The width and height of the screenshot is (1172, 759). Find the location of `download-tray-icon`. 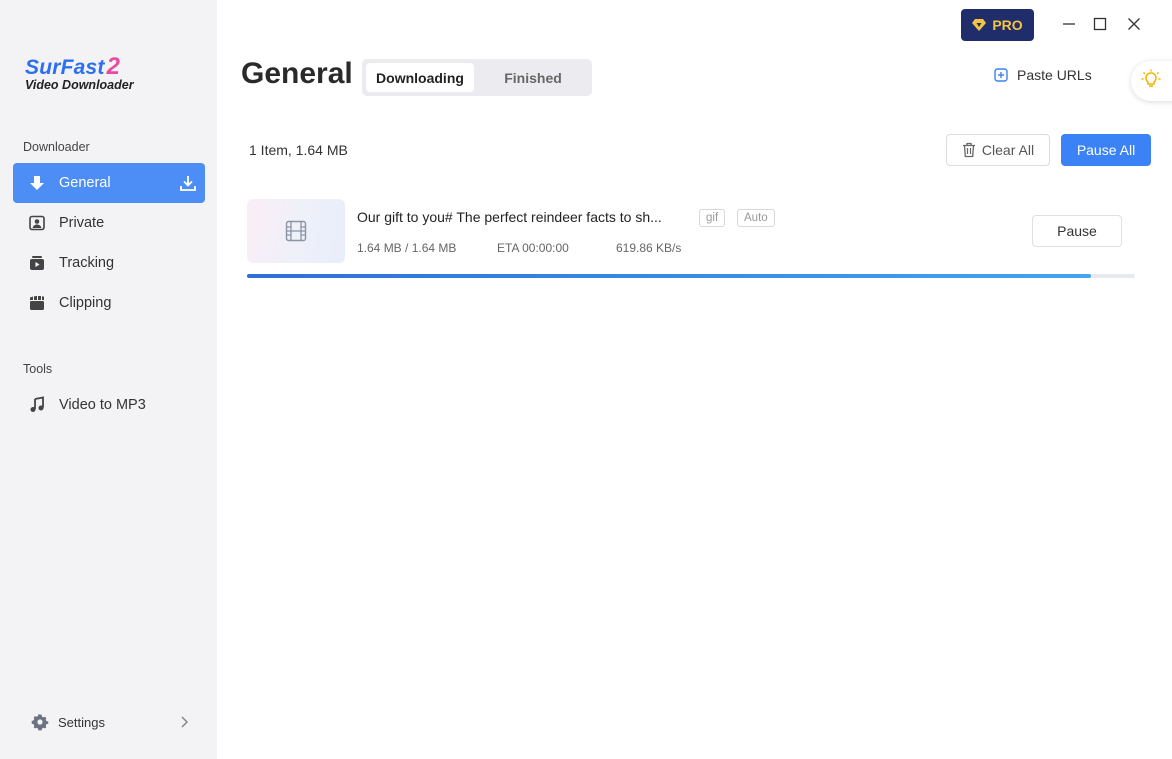

download-tray-icon is located at coordinates (188, 185).